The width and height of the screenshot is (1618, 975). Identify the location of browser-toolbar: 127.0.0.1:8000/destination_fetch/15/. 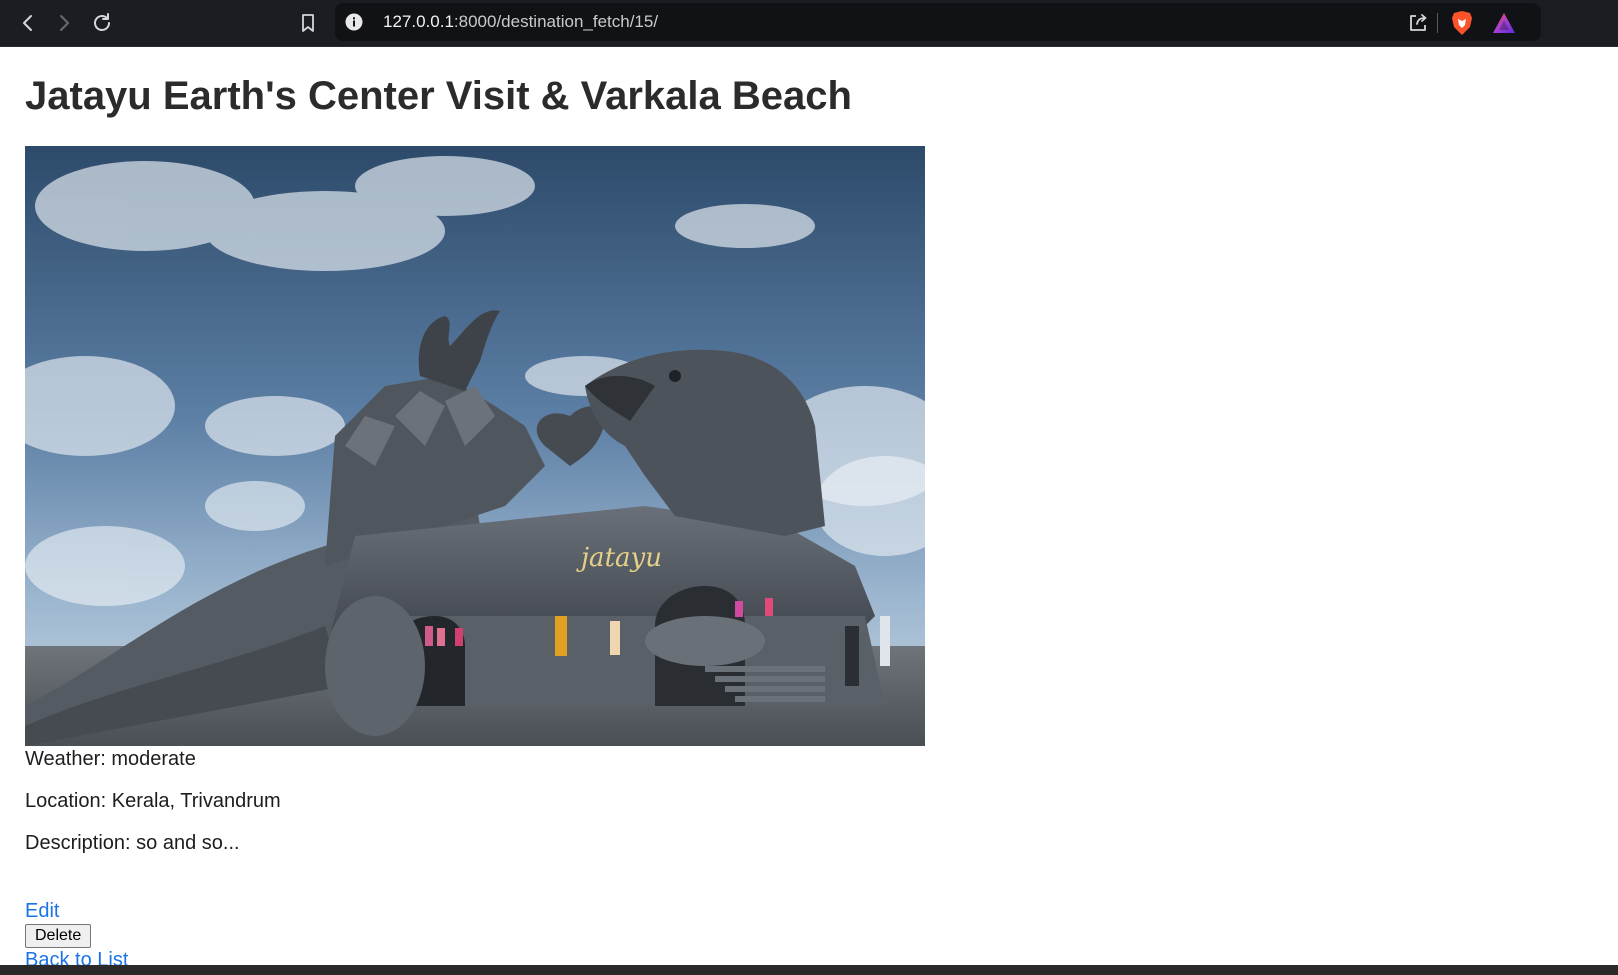
(809, 23).